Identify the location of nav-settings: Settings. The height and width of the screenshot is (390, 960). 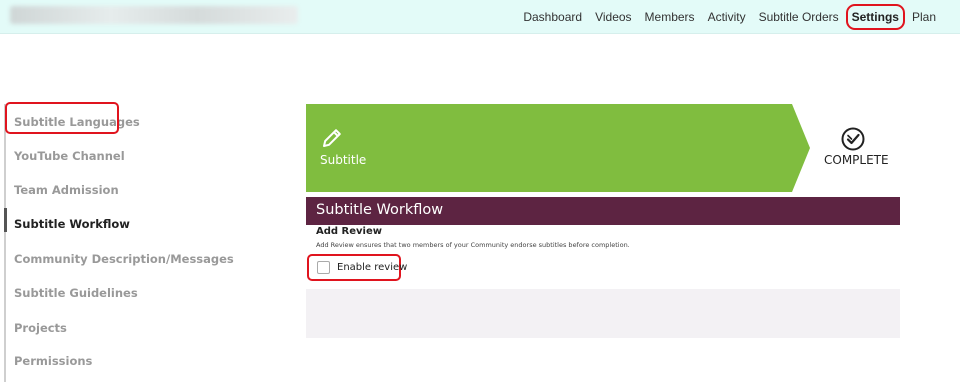
(875, 17).